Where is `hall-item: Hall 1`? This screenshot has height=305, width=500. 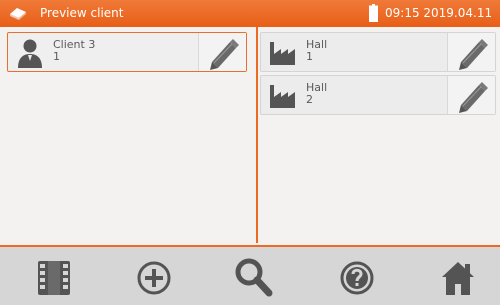 hall-item: Hall 1 is located at coordinates (378, 52).